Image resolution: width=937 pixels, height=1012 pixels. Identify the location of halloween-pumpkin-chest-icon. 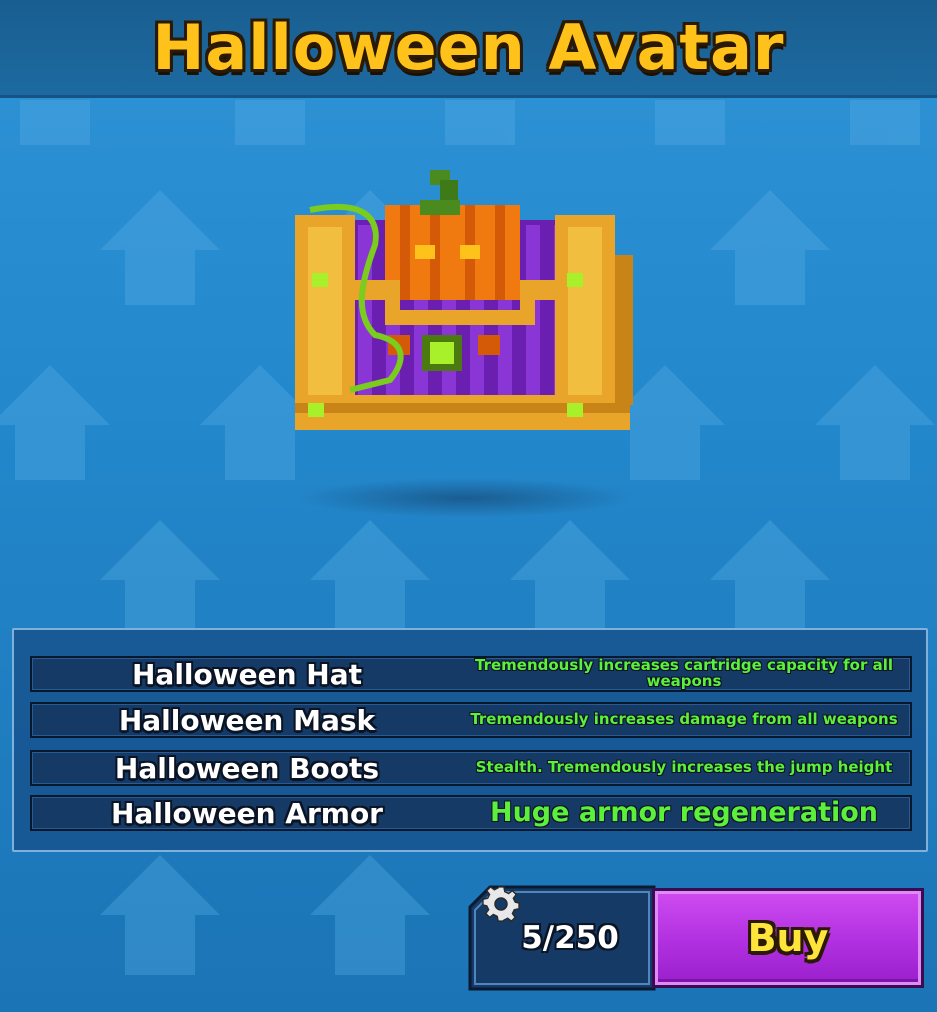
(465, 305).